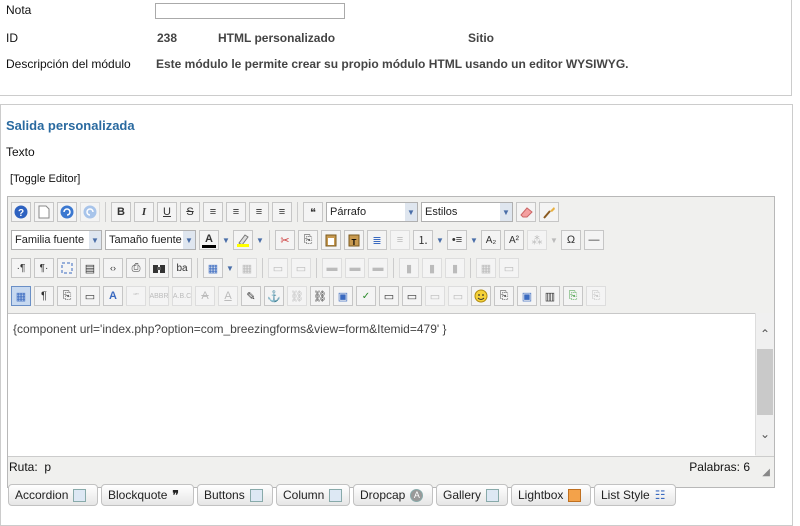  Describe the element at coordinates (45, 179) in the screenshot. I see `toggle-editor-link: [Toggle Editor]` at that location.